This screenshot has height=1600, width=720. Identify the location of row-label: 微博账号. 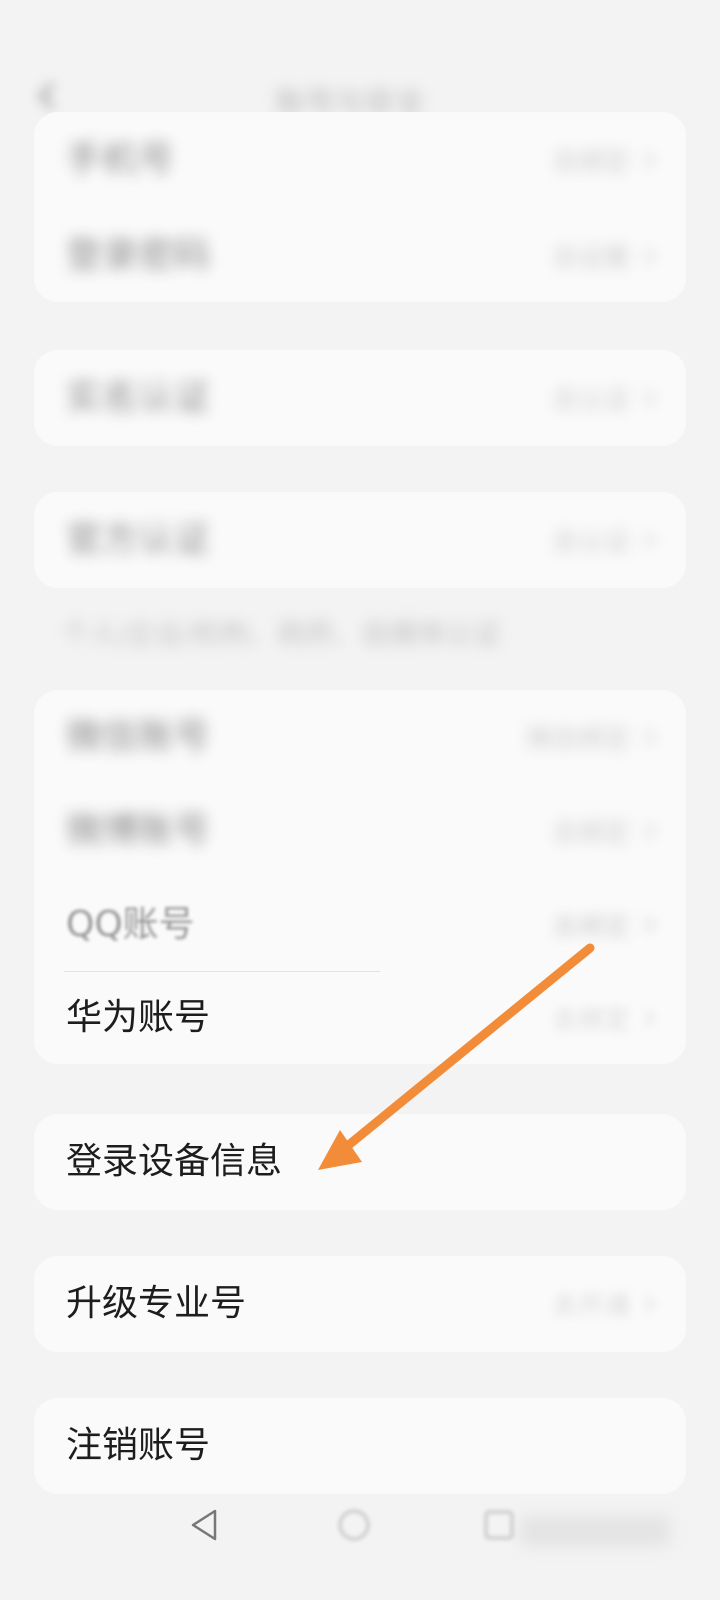
(138, 830).